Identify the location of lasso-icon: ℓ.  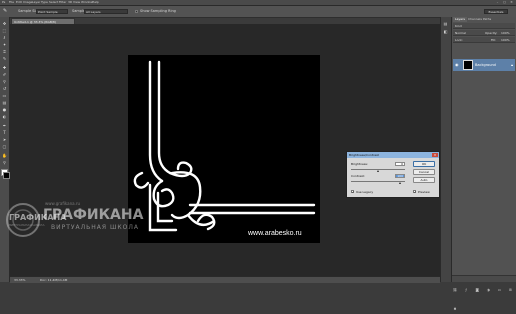
(4, 37).